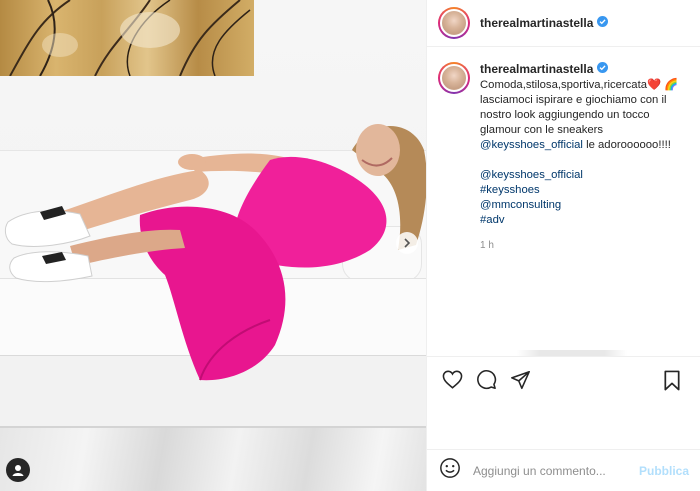 This screenshot has width=700, height=491. What do you see at coordinates (563, 379) in the screenshot?
I see `action-bar` at bounding box center [563, 379].